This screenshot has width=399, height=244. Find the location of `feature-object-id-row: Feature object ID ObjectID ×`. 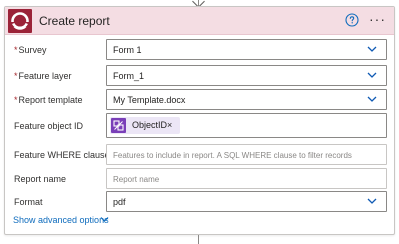

feature-object-id-row: Feature object ID ObjectID × is located at coordinates (199, 126).